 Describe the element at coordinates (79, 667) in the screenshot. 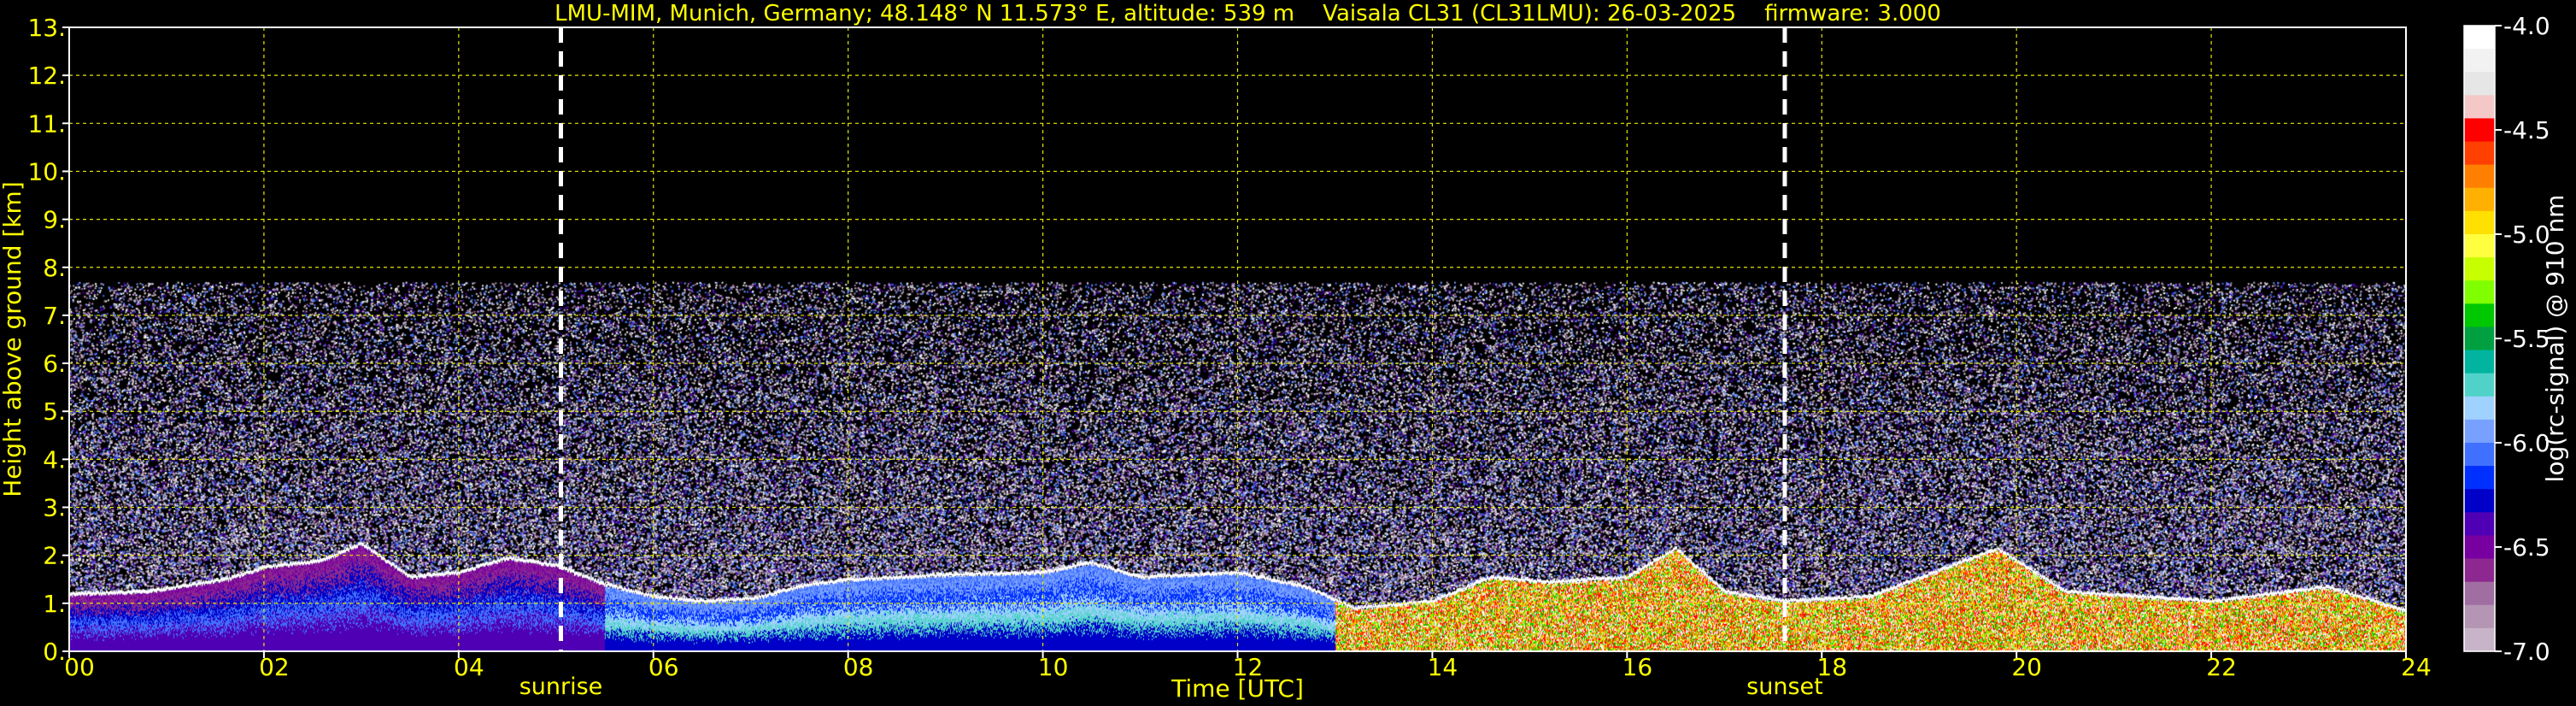

I see `x-tick-label: 00` at that location.